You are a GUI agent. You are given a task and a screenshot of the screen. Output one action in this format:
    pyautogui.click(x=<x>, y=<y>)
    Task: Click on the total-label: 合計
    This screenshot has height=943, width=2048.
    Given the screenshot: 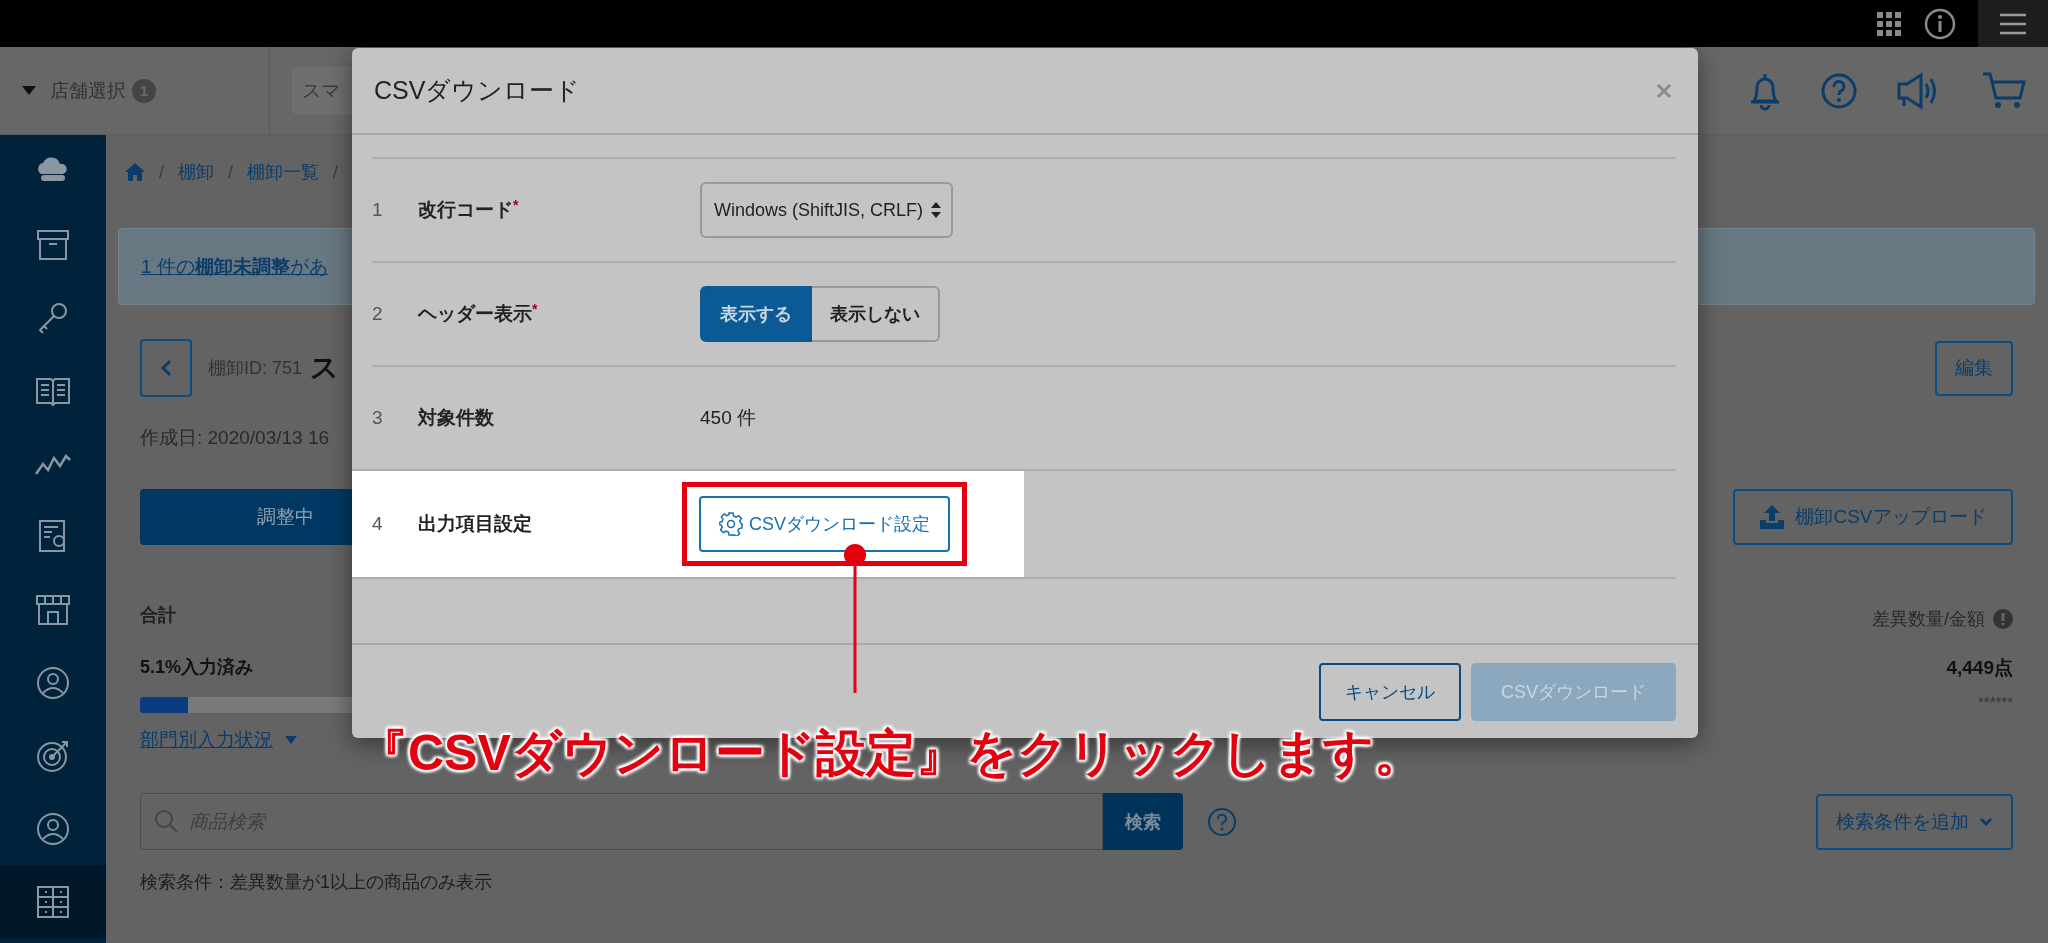 What is the action you would take?
    pyautogui.click(x=158, y=615)
    